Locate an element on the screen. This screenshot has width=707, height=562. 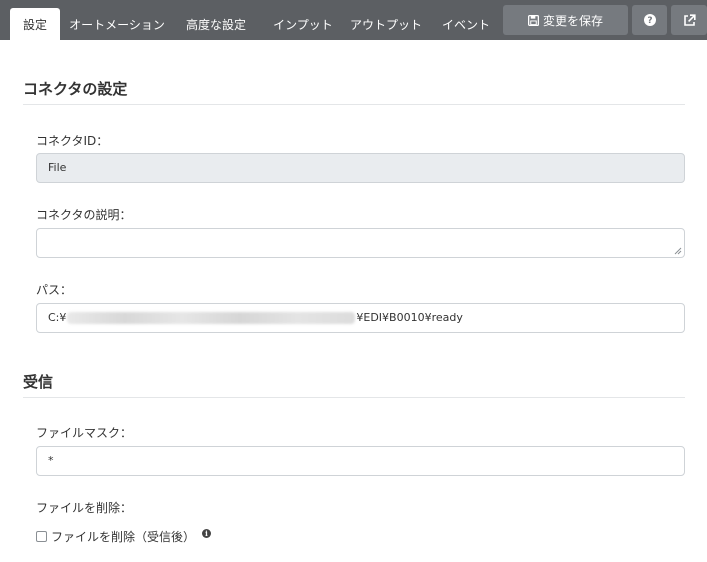
path-input: C:¥ ¥EDI¥B0010¥ready is located at coordinates (360, 318).